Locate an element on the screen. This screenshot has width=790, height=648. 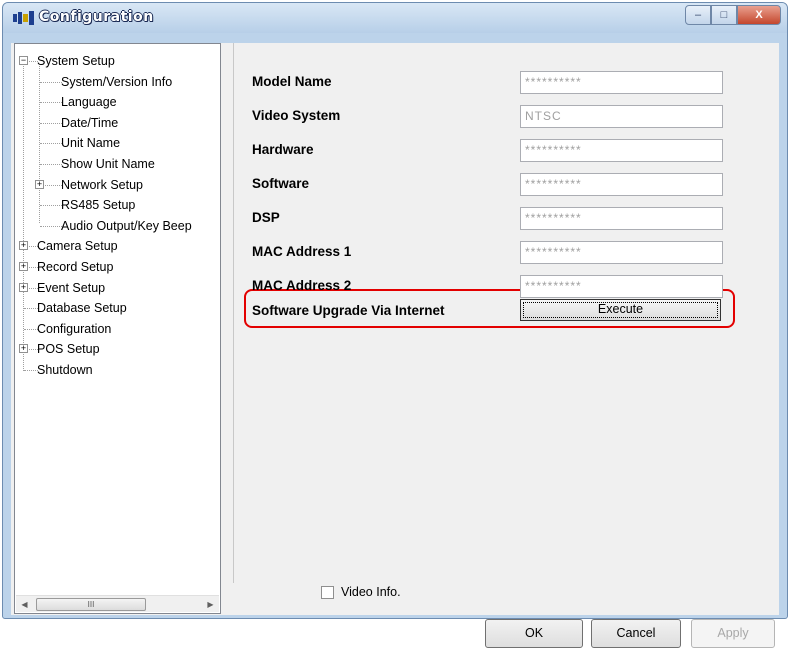
scroll-thumb: III is located at coordinates (91, 604).